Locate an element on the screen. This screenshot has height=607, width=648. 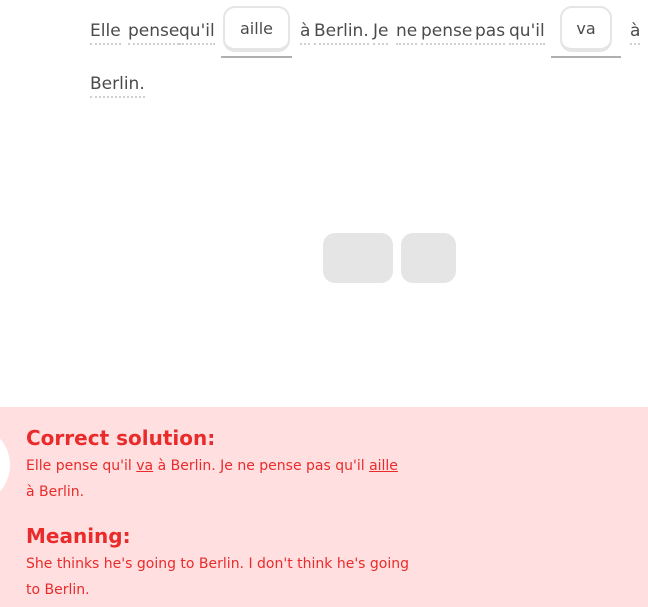
answer-chip: va is located at coordinates (586, 29).